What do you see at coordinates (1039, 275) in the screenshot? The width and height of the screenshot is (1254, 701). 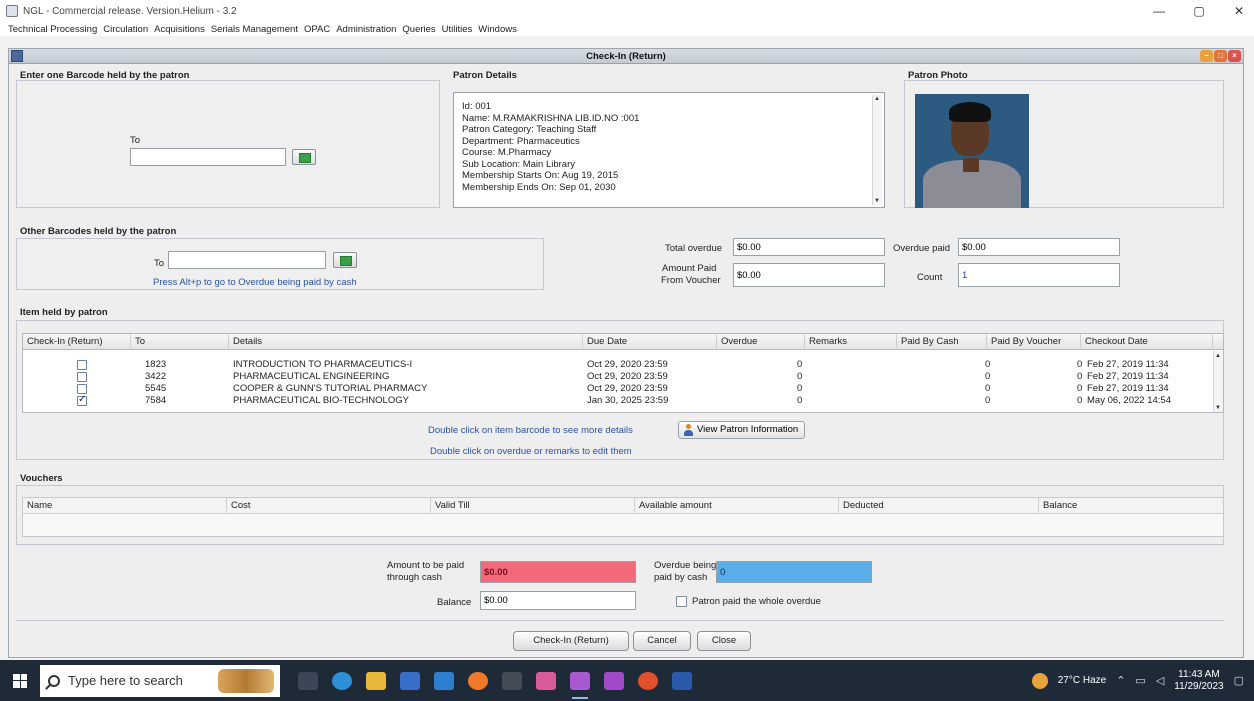 I see `count-field` at bounding box center [1039, 275].